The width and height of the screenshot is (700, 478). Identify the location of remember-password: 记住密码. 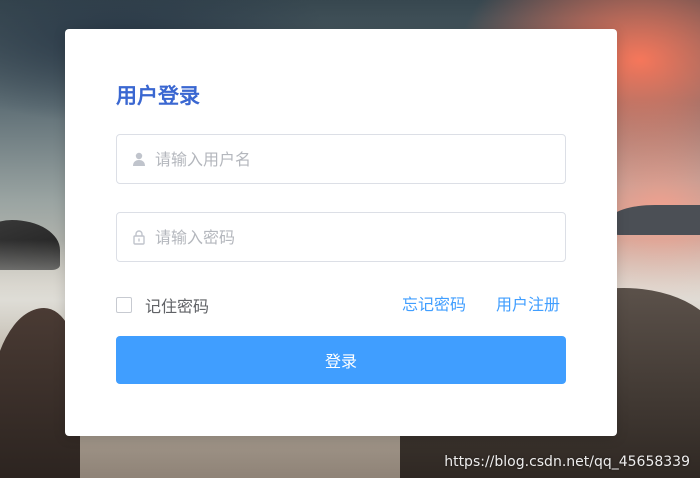
(162, 305).